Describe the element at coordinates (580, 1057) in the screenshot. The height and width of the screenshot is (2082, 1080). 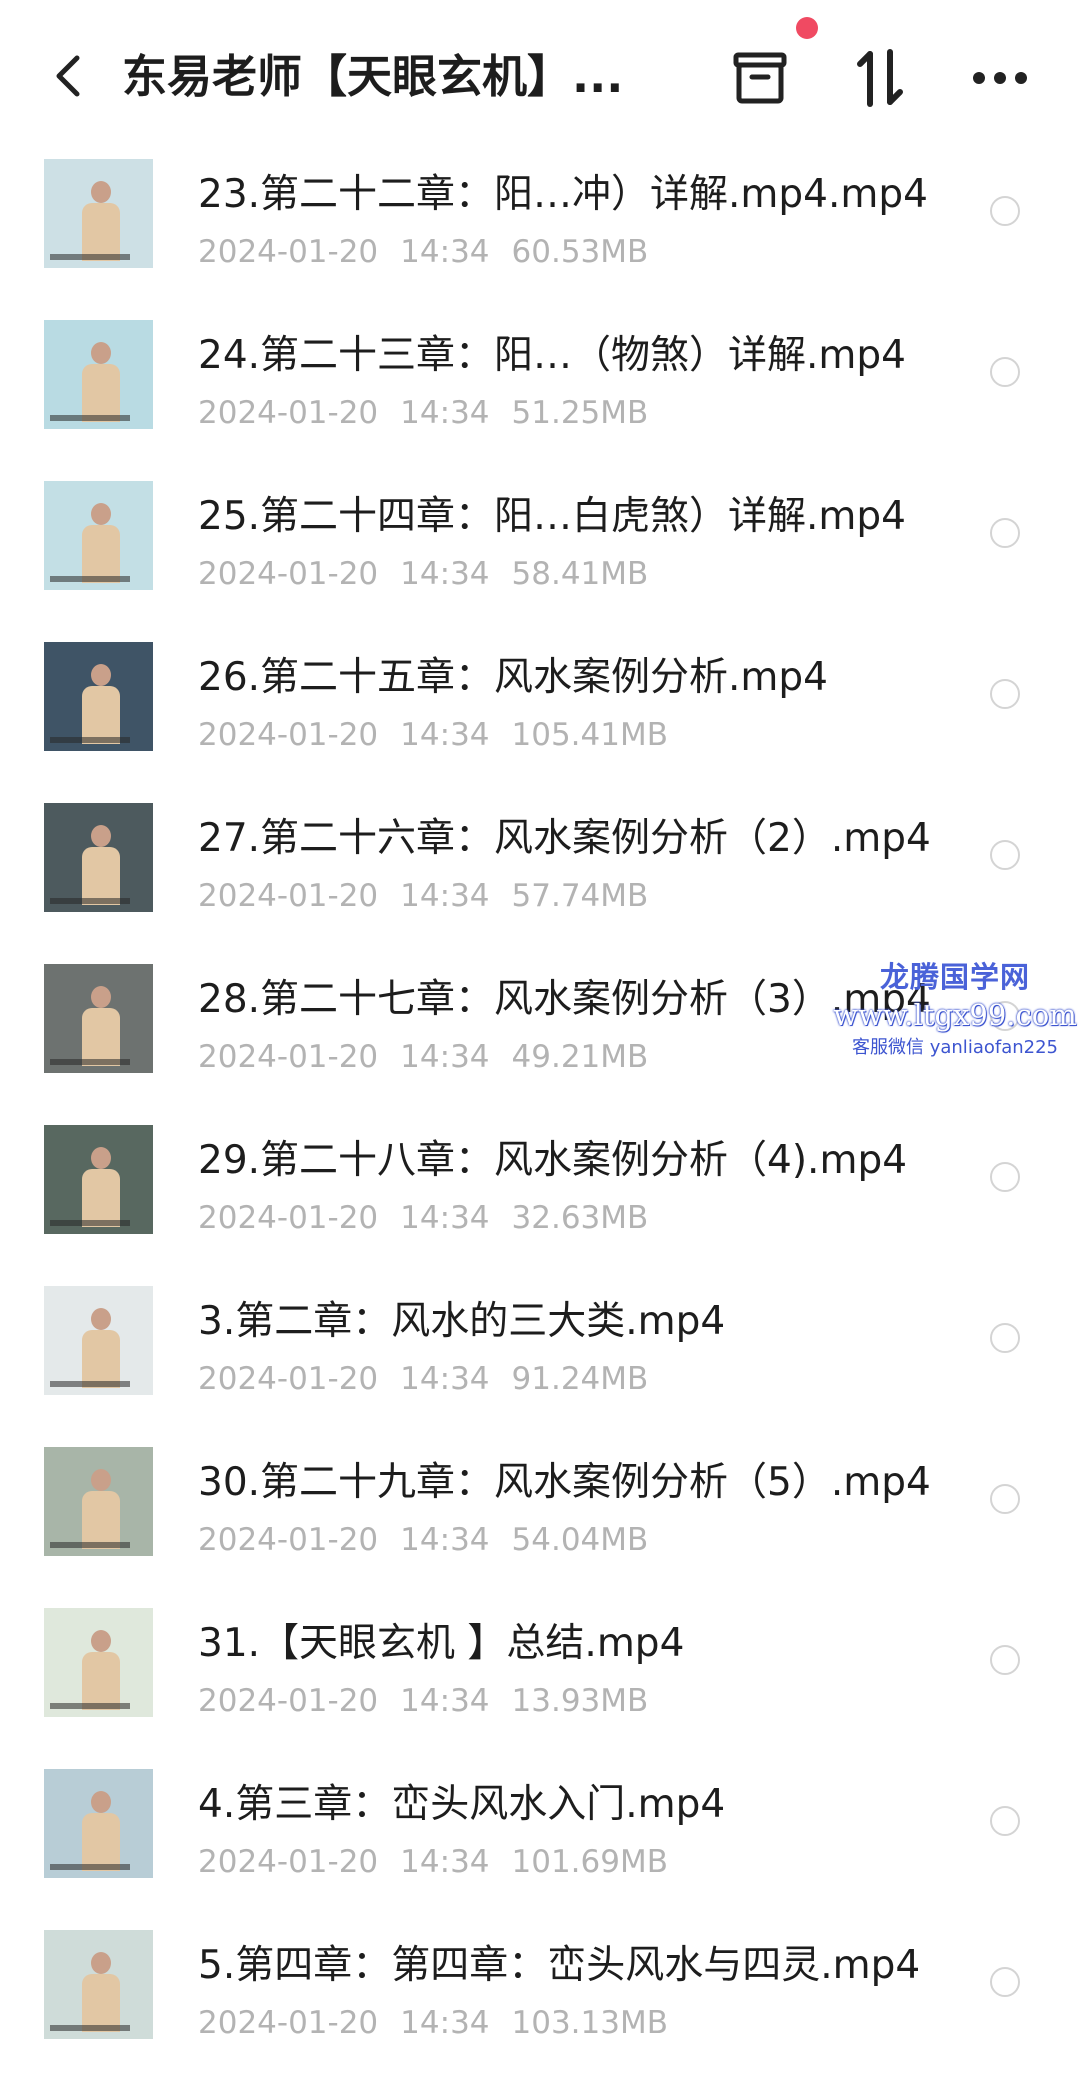
I see `file-size: 49.21MB` at that location.